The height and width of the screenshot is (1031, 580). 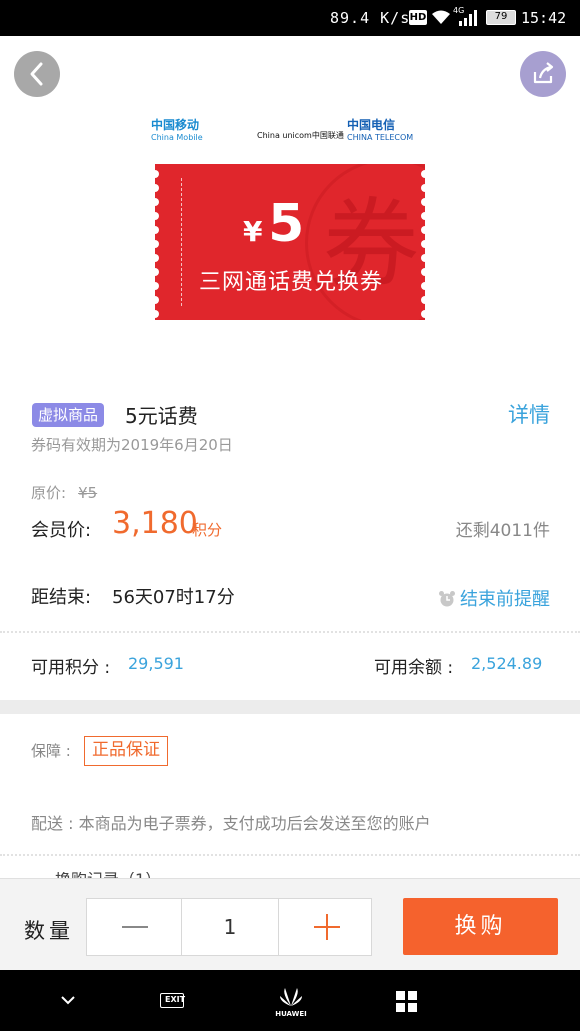 What do you see at coordinates (71, 668) in the screenshot?
I see `points-label: 可用积分 :` at bounding box center [71, 668].